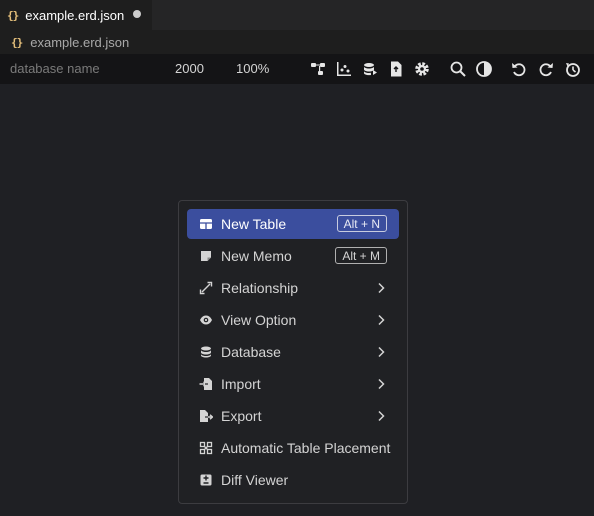 This screenshot has height=516, width=594. What do you see at coordinates (206, 352) in the screenshot?
I see `database-icon` at bounding box center [206, 352].